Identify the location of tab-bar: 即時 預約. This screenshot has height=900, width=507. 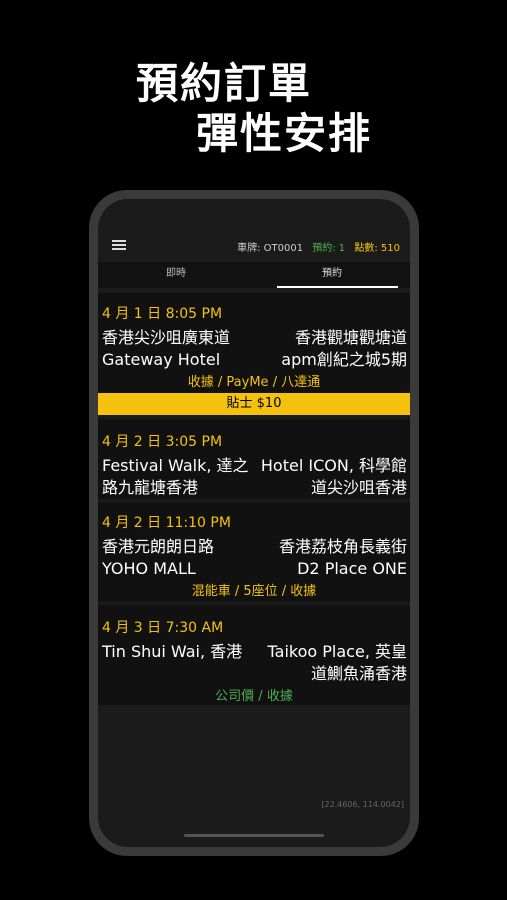
(254, 275).